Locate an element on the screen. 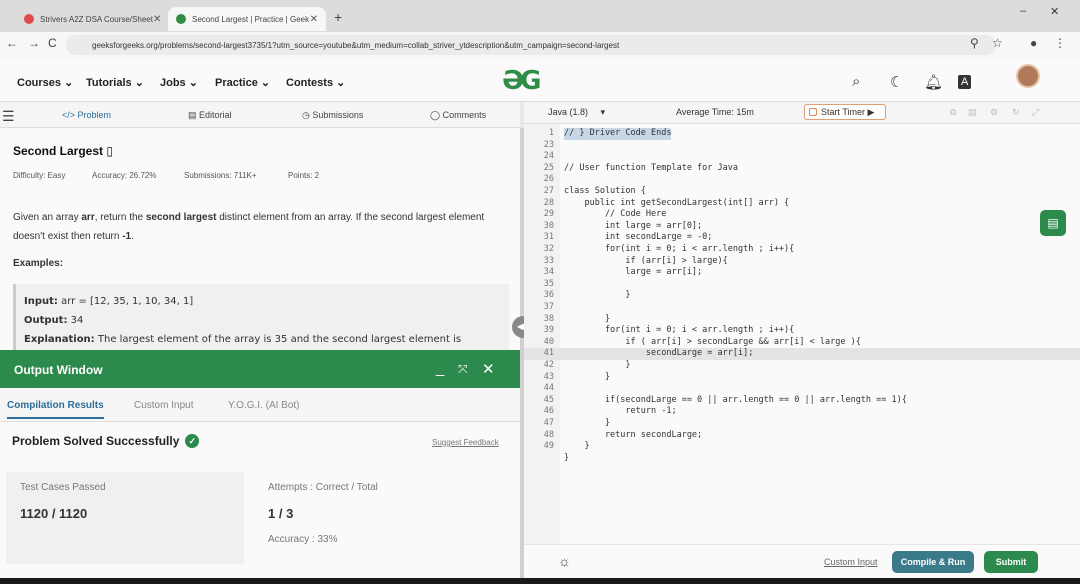 The width and height of the screenshot is (1080, 584). line-number: 47 is located at coordinates (548, 423).